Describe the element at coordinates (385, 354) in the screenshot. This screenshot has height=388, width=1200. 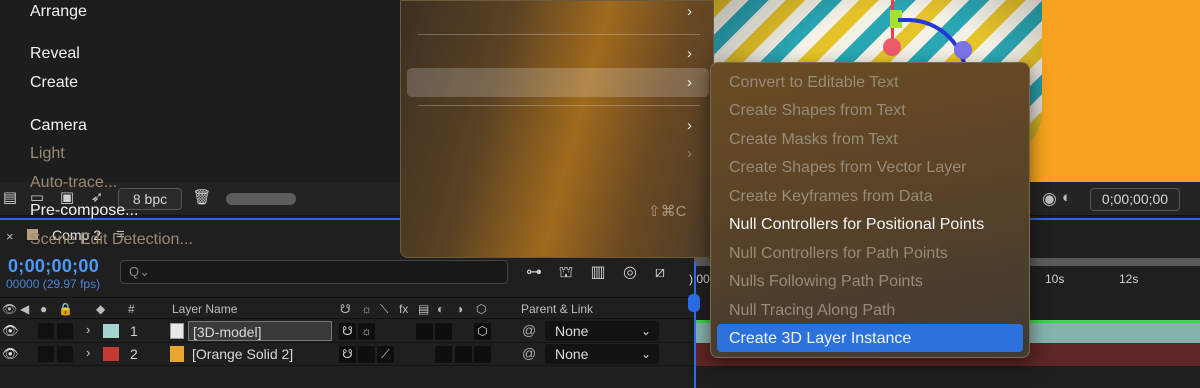
I see `quality-switch: ⟋` at that location.